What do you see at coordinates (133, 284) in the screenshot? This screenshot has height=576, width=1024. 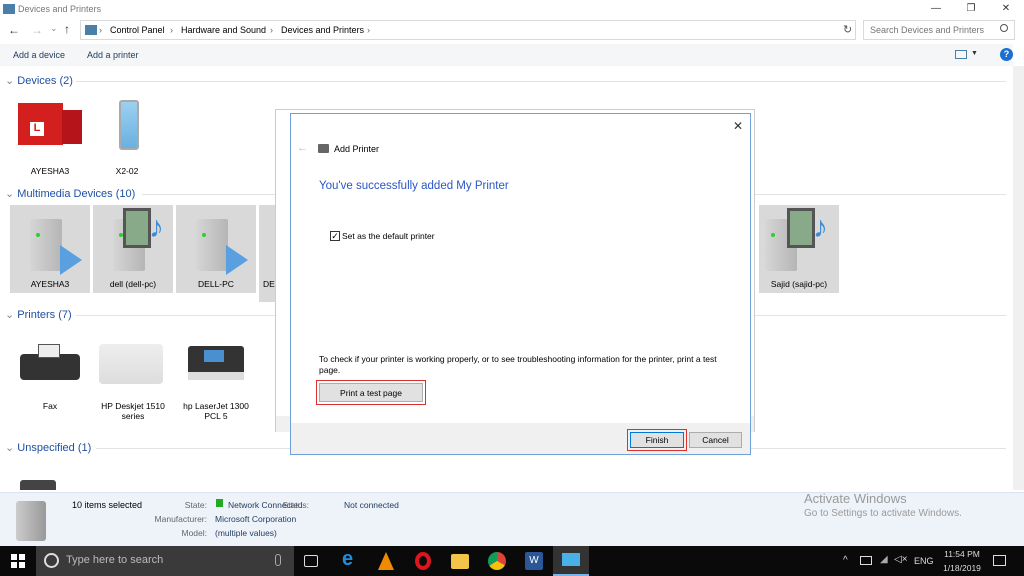 I see `device-label: dell (dell-pc)` at bounding box center [133, 284].